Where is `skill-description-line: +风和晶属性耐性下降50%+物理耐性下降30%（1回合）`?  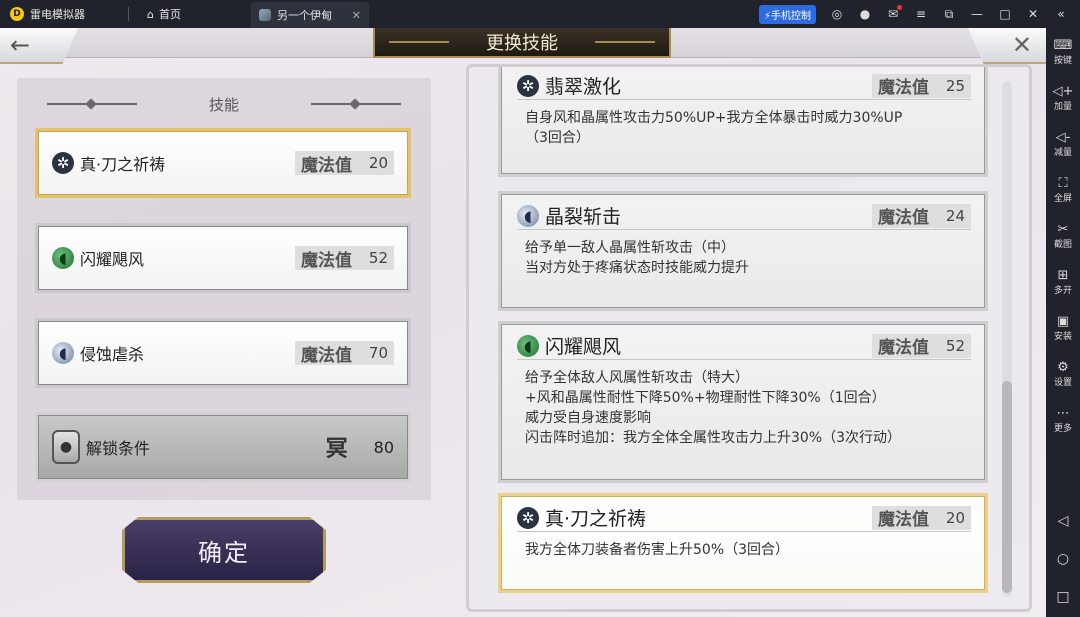
skill-description-line: +风和晶属性耐性下降50%+物理耐性下降30%（1回合） is located at coordinates (705, 398).